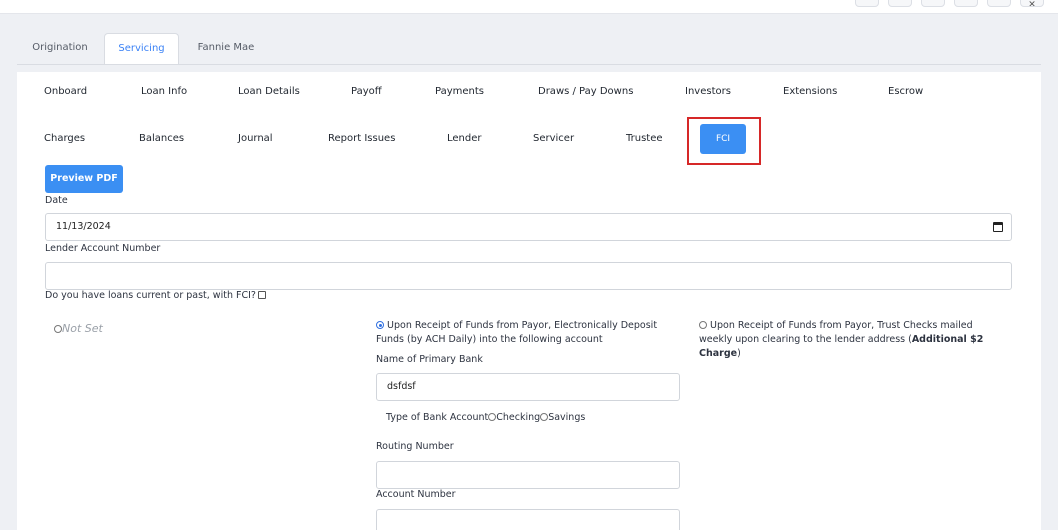  Describe the element at coordinates (226, 49) in the screenshot. I see `tab-fannie-mae: Fannie Mae` at that location.